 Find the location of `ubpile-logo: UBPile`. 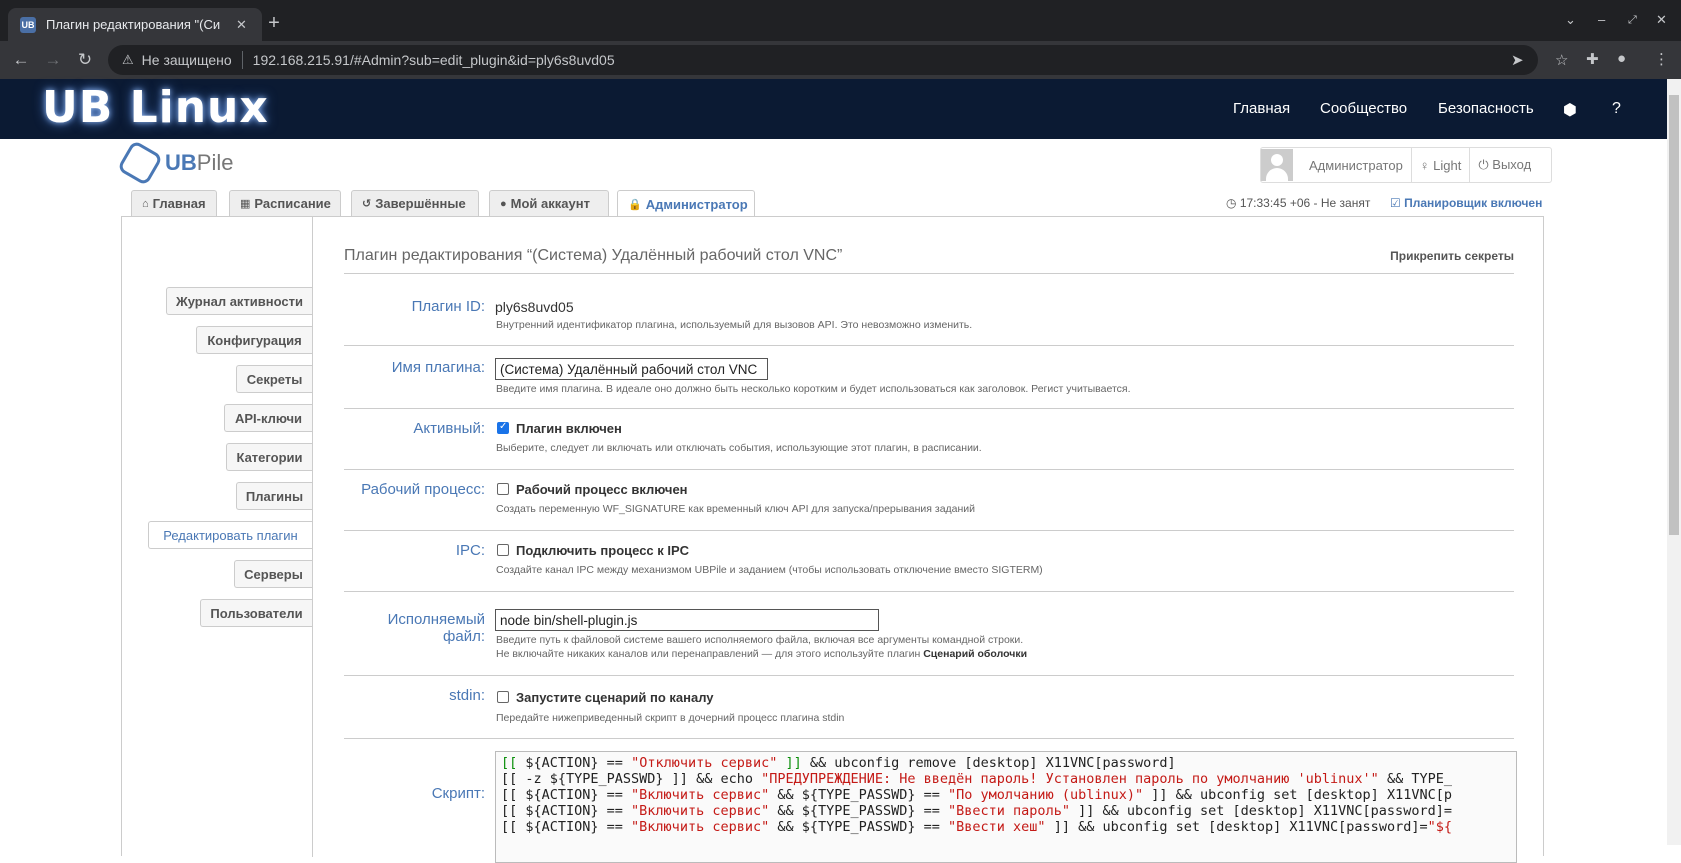

ubpile-logo: UBPile is located at coordinates (174, 163).